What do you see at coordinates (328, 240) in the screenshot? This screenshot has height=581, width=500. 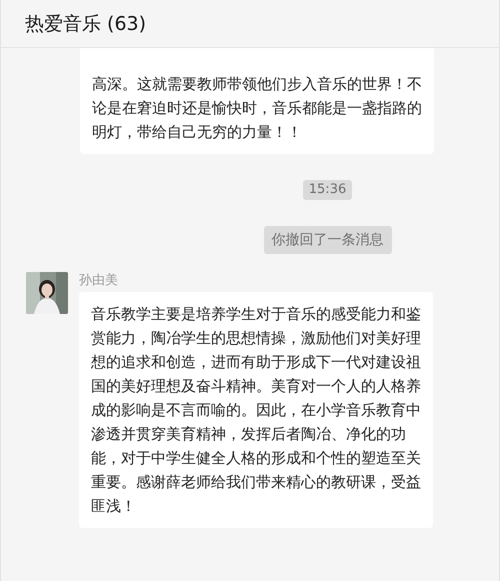 I see `recall-notice: 你撤回了一条消息` at bounding box center [328, 240].